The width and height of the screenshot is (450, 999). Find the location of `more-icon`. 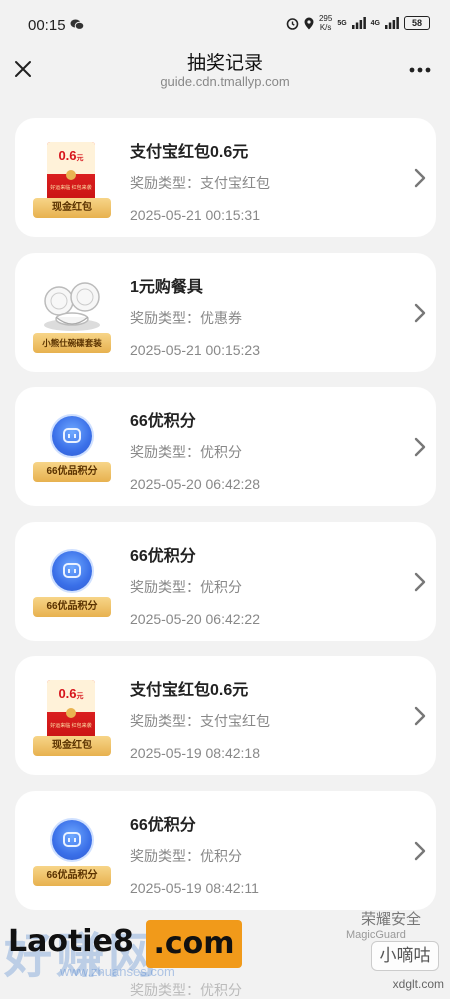

more-icon is located at coordinates (420, 70).